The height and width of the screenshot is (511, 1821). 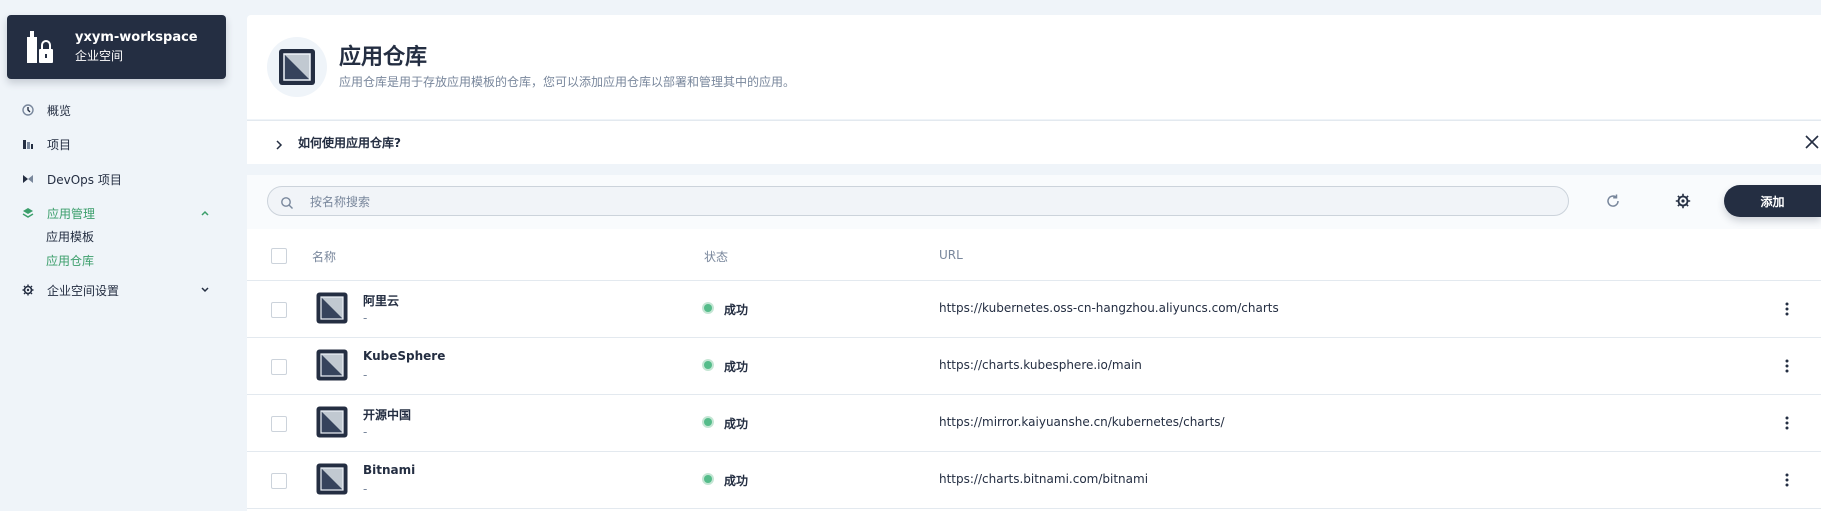 I want to click on search-icon, so click(x=287, y=204).